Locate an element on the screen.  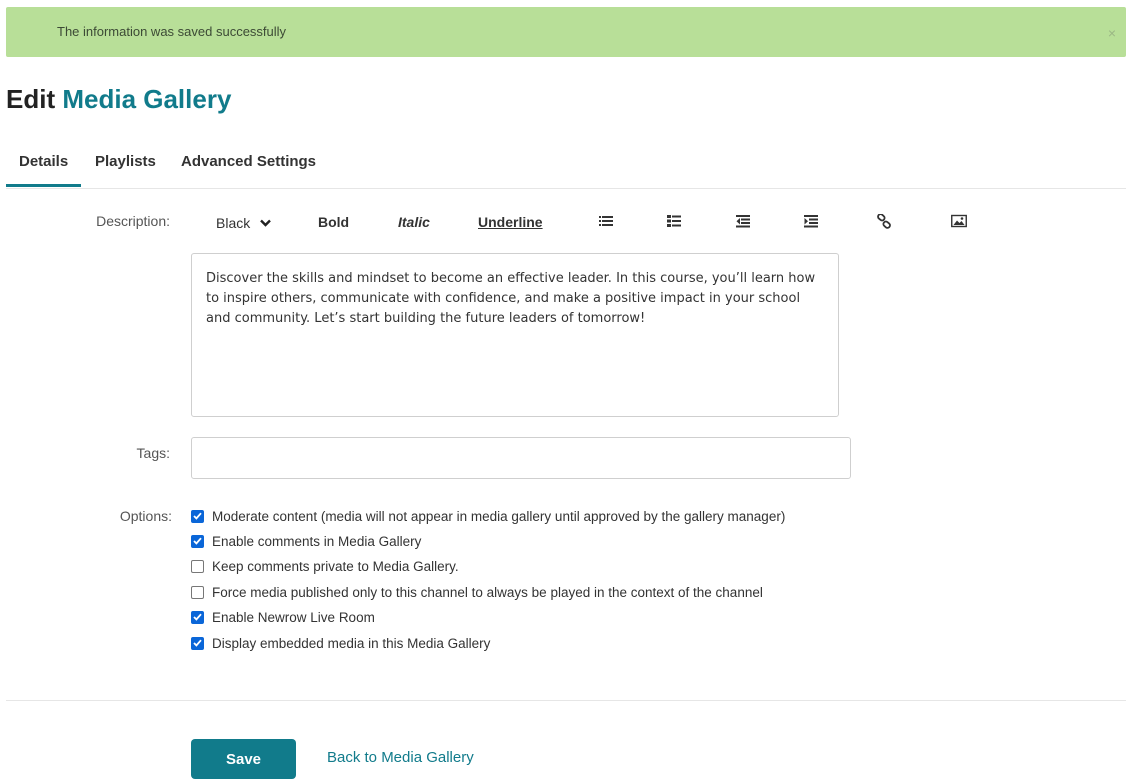
tags-input is located at coordinates (521, 458).